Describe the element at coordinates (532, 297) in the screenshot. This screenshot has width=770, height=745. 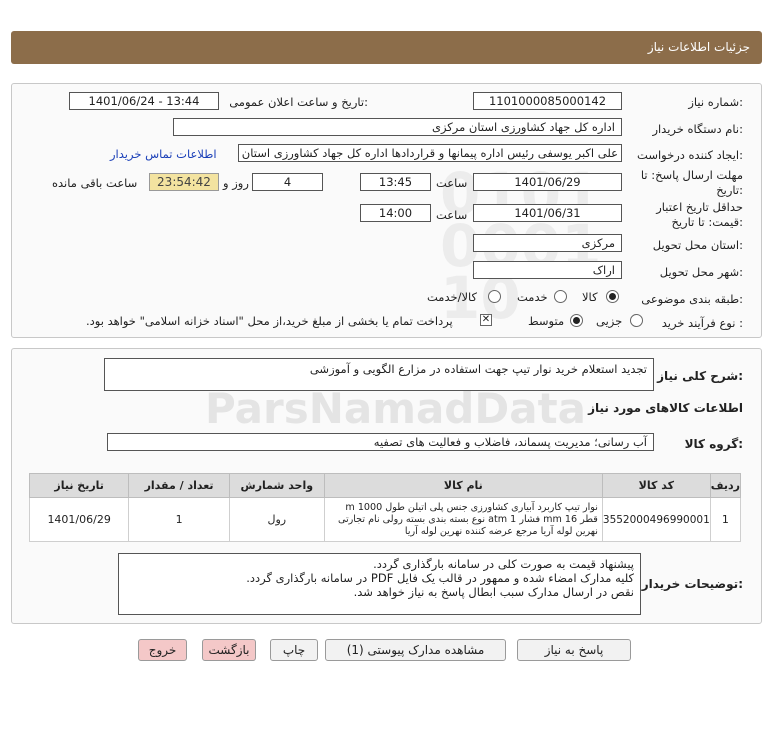
I see `category-option-service: خدمت` at that location.